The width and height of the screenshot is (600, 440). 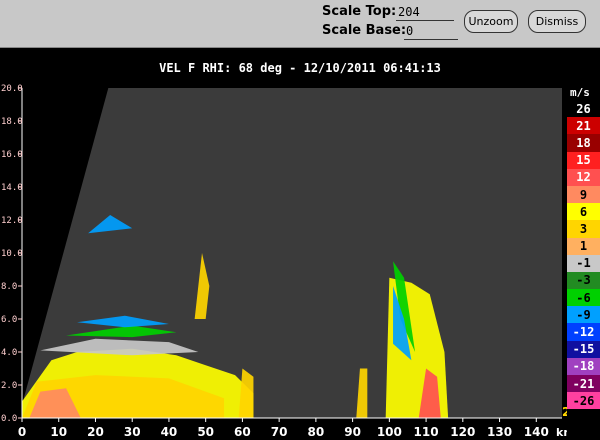 What do you see at coordinates (583, 298) in the screenshot?
I see `legend-entry: -6` at bounding box center [583, 298].